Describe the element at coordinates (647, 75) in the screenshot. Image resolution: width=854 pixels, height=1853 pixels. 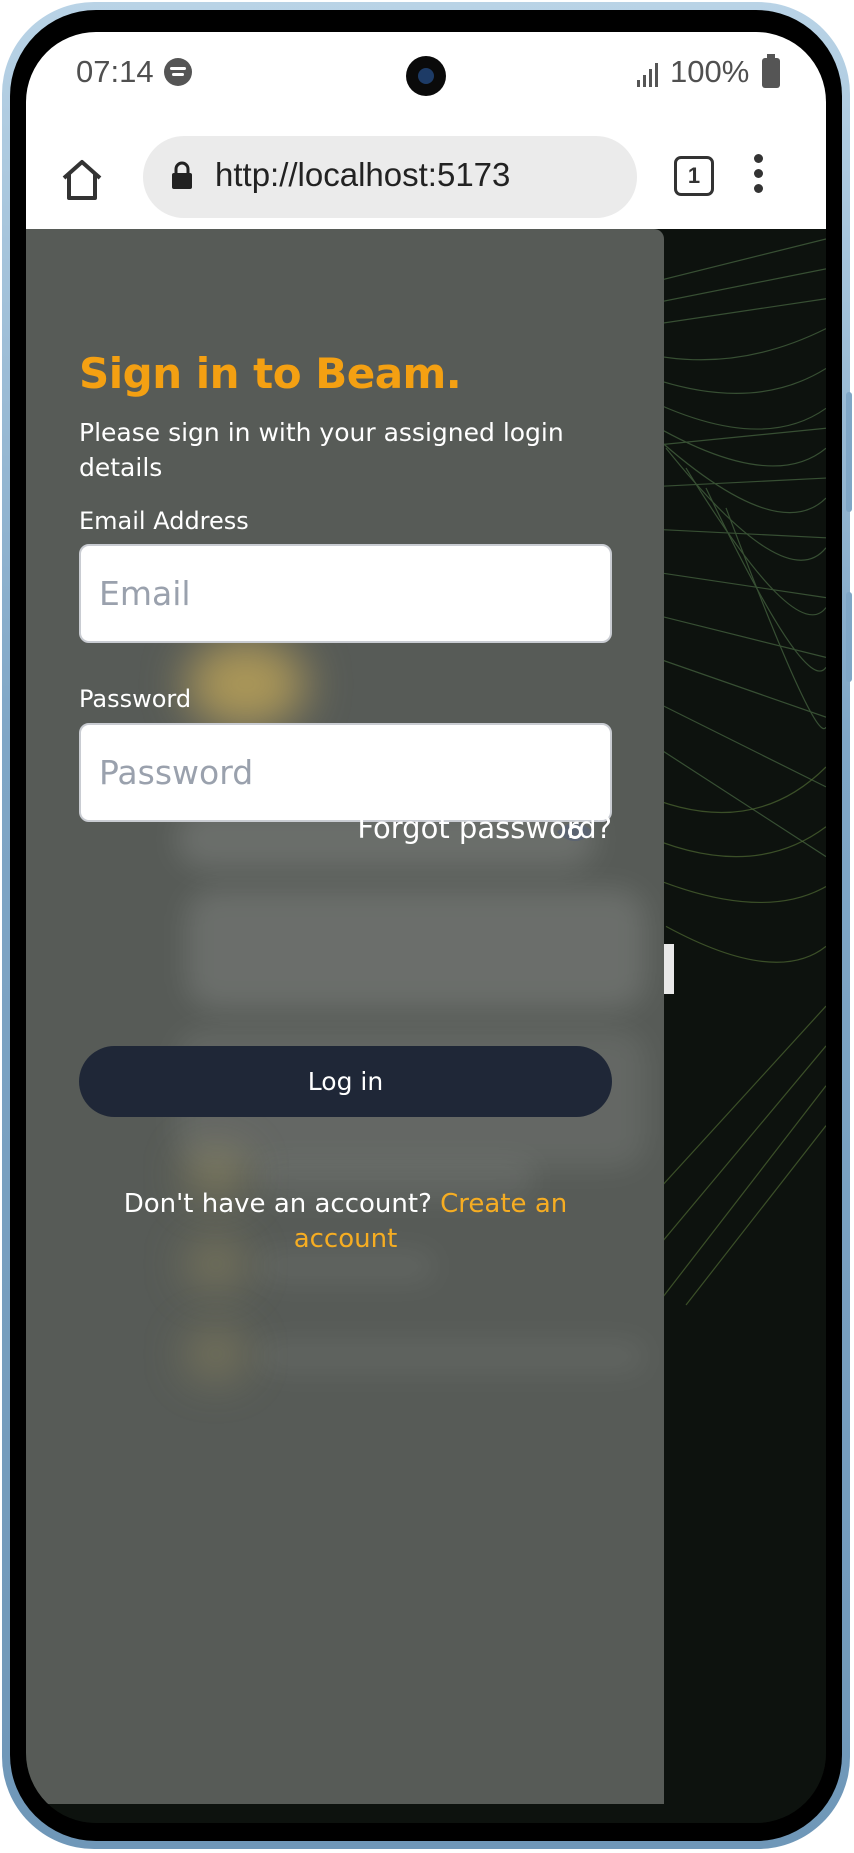
I see `signal-icon` at that location.